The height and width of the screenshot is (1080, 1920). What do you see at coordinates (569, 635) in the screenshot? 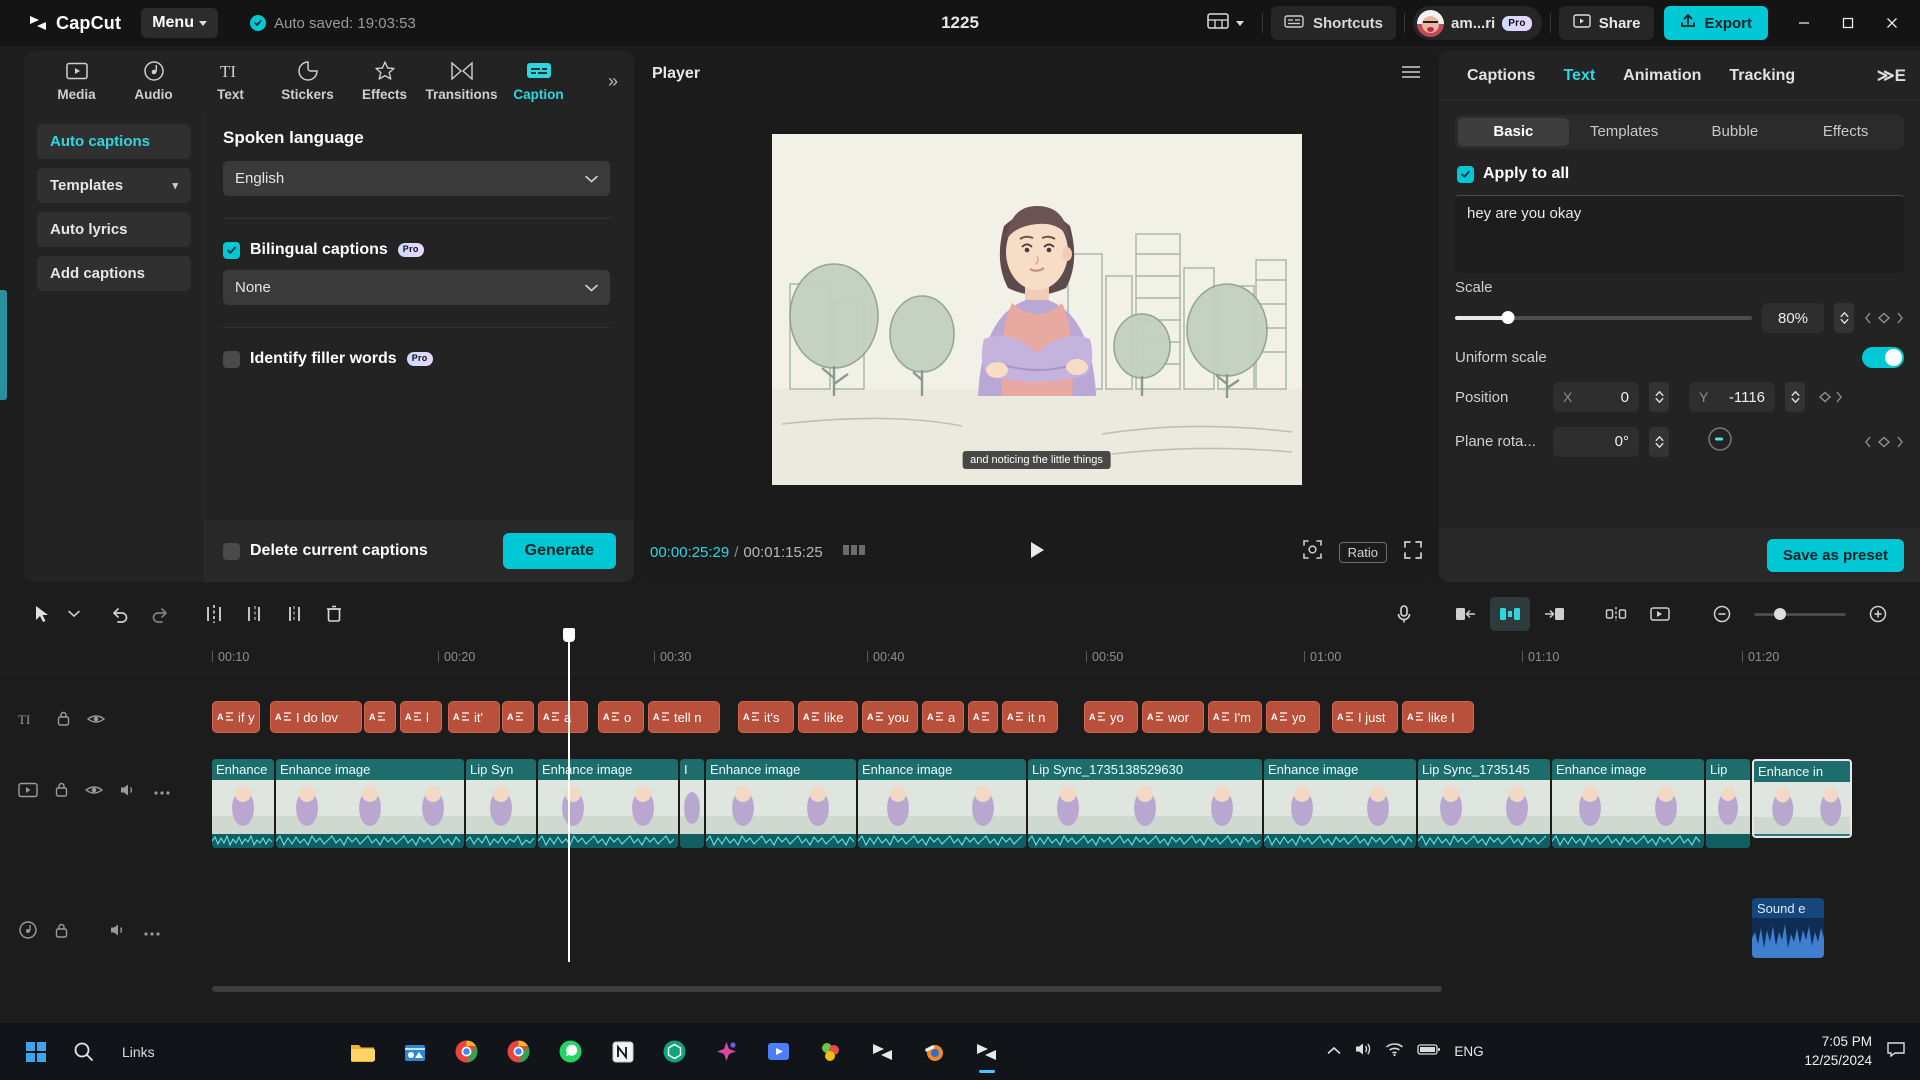
I see `playhead-handle` at bounding box center [569, 635].